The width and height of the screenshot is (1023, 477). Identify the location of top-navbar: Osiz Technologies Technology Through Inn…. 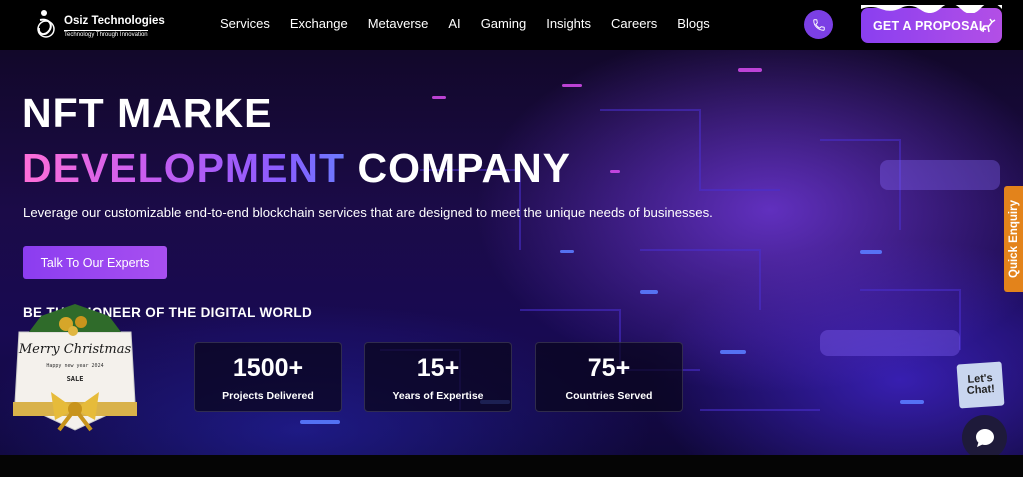
(511, 25).